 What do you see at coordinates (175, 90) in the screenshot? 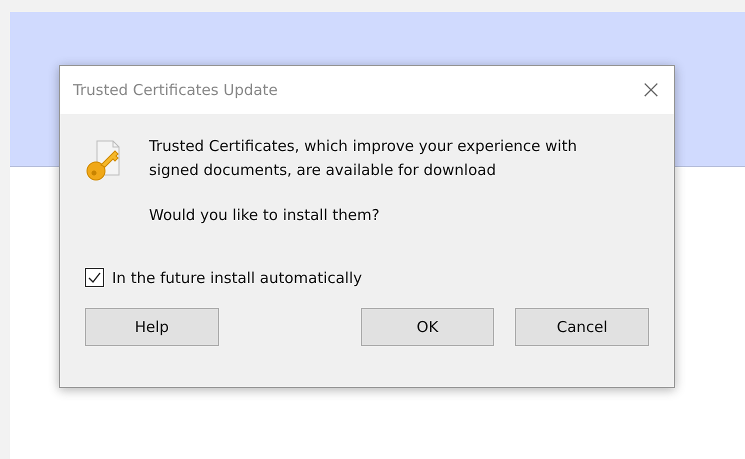
I see `window-title: Trusted Certificates Update` at bounding box center [175, 90].